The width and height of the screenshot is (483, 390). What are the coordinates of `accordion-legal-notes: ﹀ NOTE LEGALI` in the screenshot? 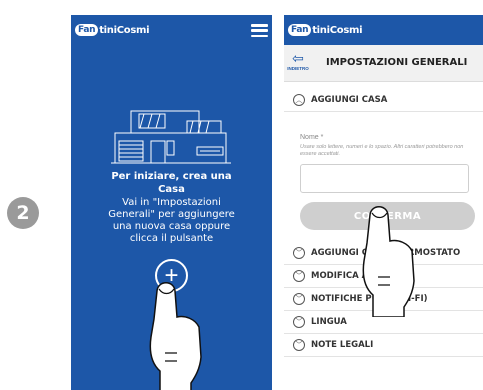 It's located at (383, 345).